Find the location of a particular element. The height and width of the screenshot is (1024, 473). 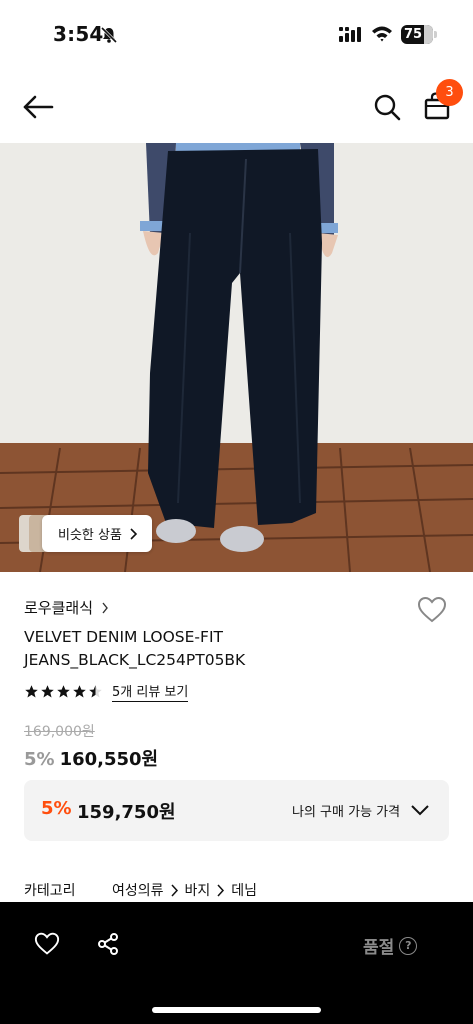

bell-muted-icon is located at coordinates (109, 35).